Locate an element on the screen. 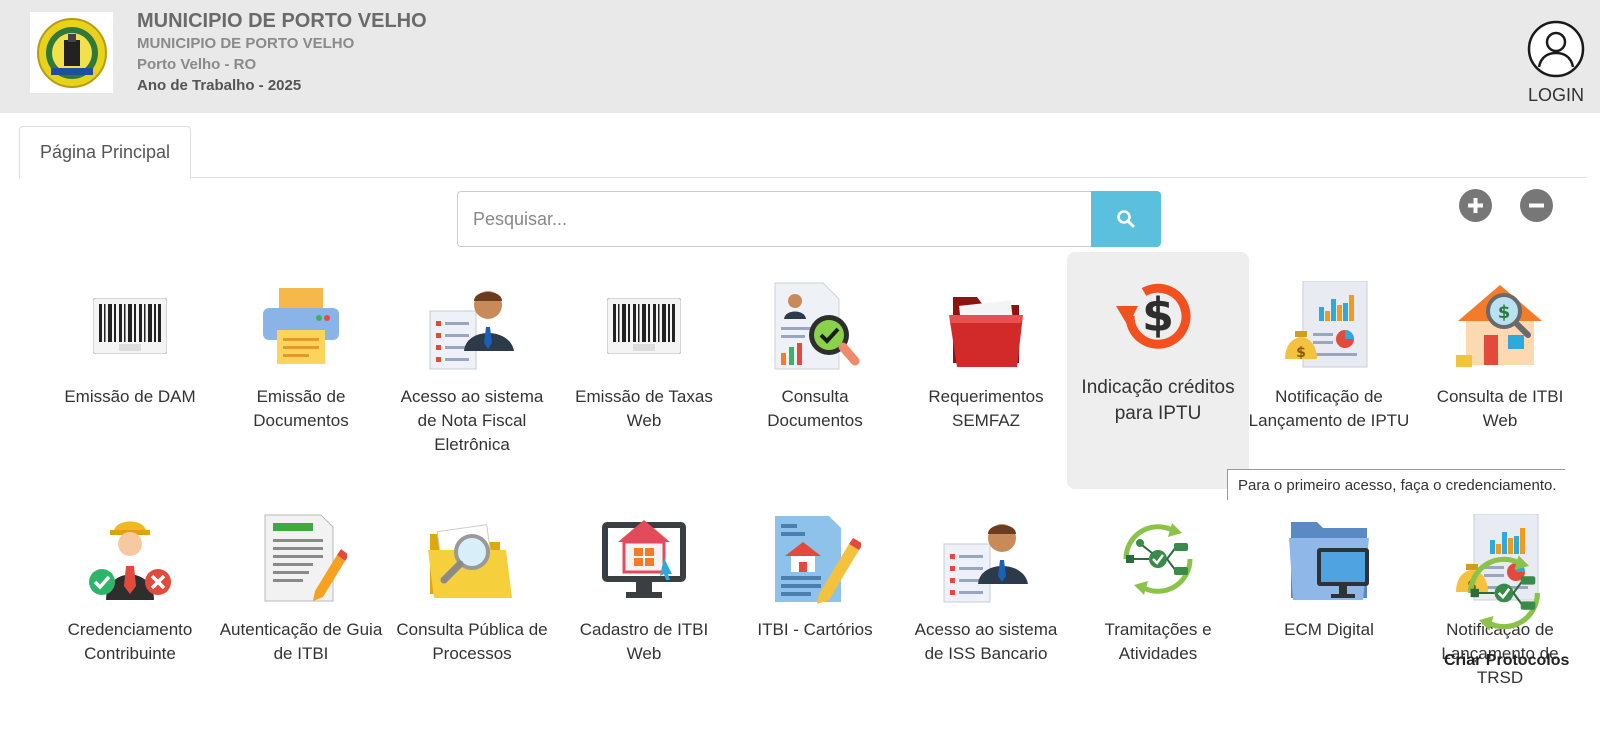  dollar-refresh-icon: $ is located at coordinates (1158, 315).